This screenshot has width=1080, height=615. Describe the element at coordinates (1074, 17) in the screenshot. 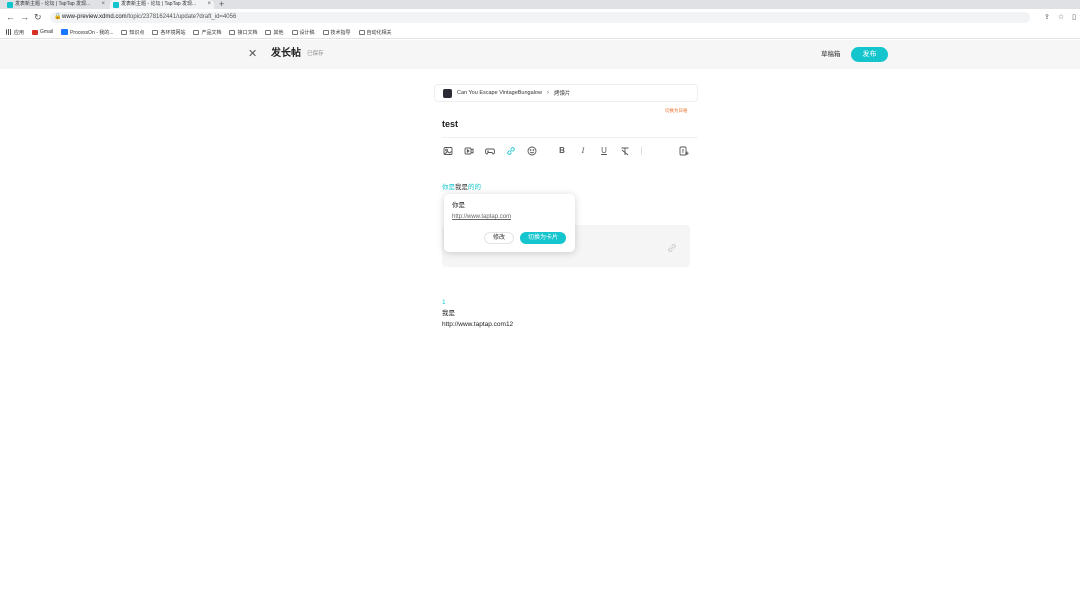

I see `sidebar-toggle-icon: ▯` at that location.